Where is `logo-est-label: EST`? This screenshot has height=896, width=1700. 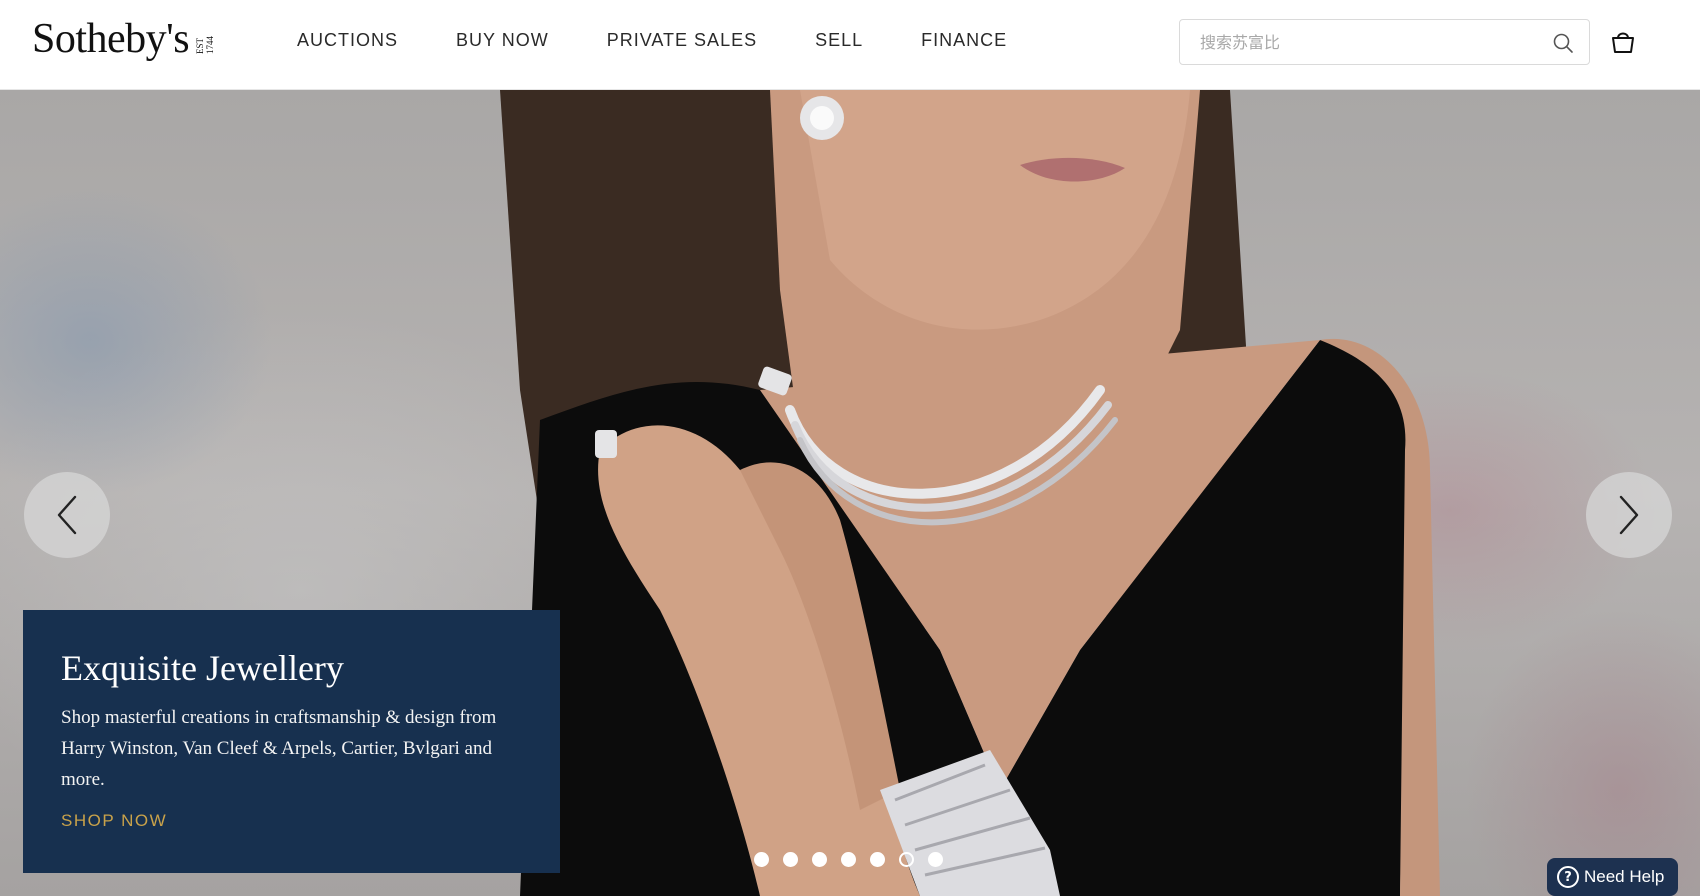 logo-est-label: EST is located at coordinates (200, 45).